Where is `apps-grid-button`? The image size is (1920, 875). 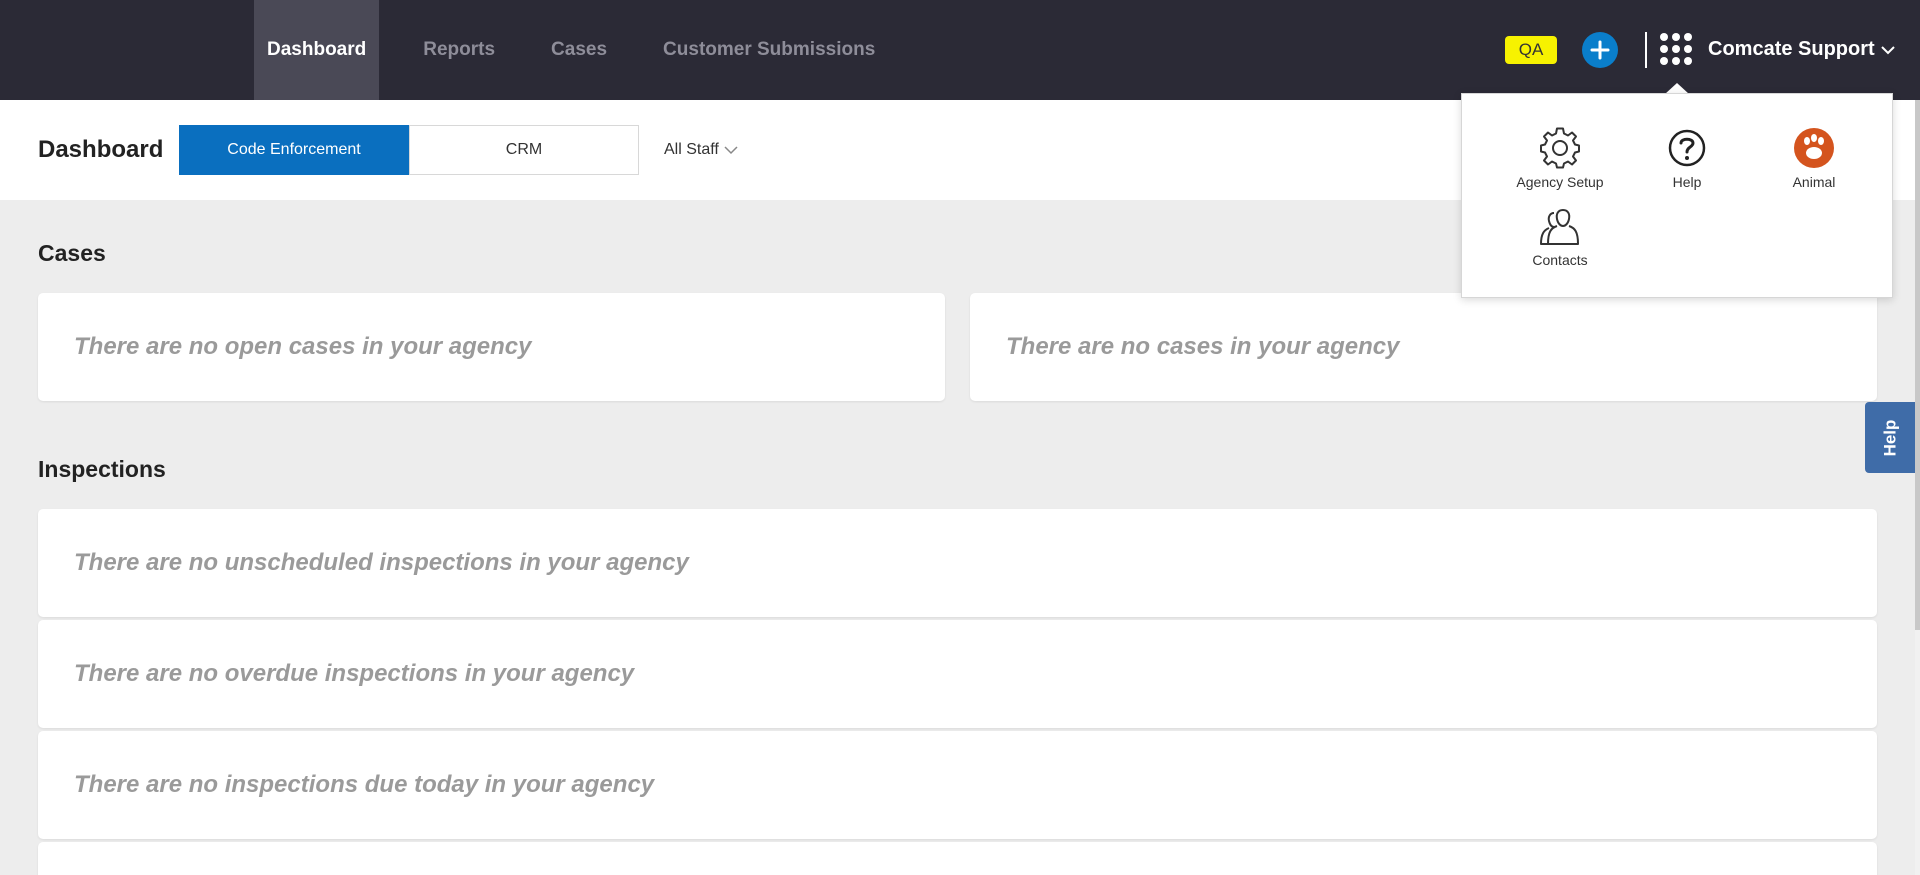 apps-grid-button is located at coordinates (1676, 49).